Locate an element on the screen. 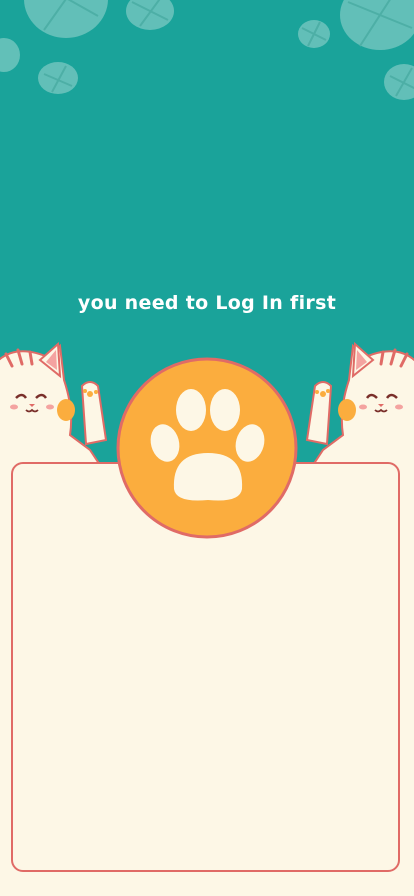 This screenshot has width=414, height=896. login-required-message: you need to Log In first is located at coordinates (207, 303).